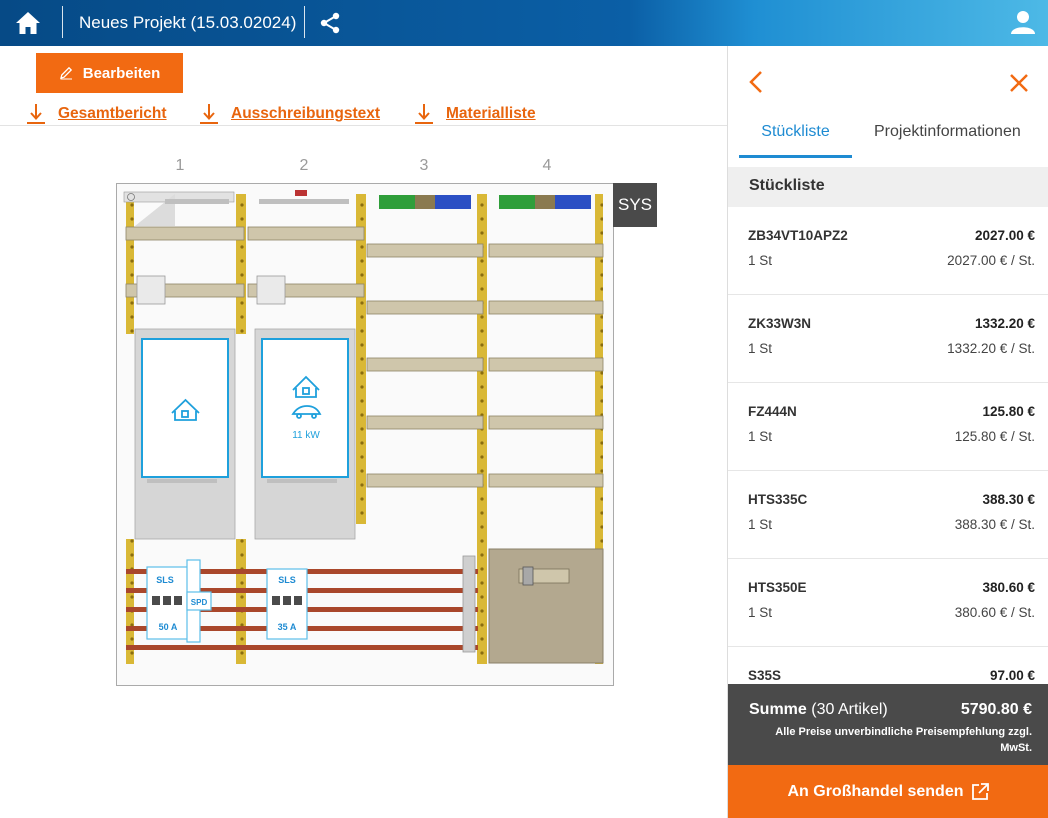 The image size is (1048, 818). Describe the element at coordinates (994, 612) in the screenshot. I see `item-unit-price: 380.60 € / St.` at that location.